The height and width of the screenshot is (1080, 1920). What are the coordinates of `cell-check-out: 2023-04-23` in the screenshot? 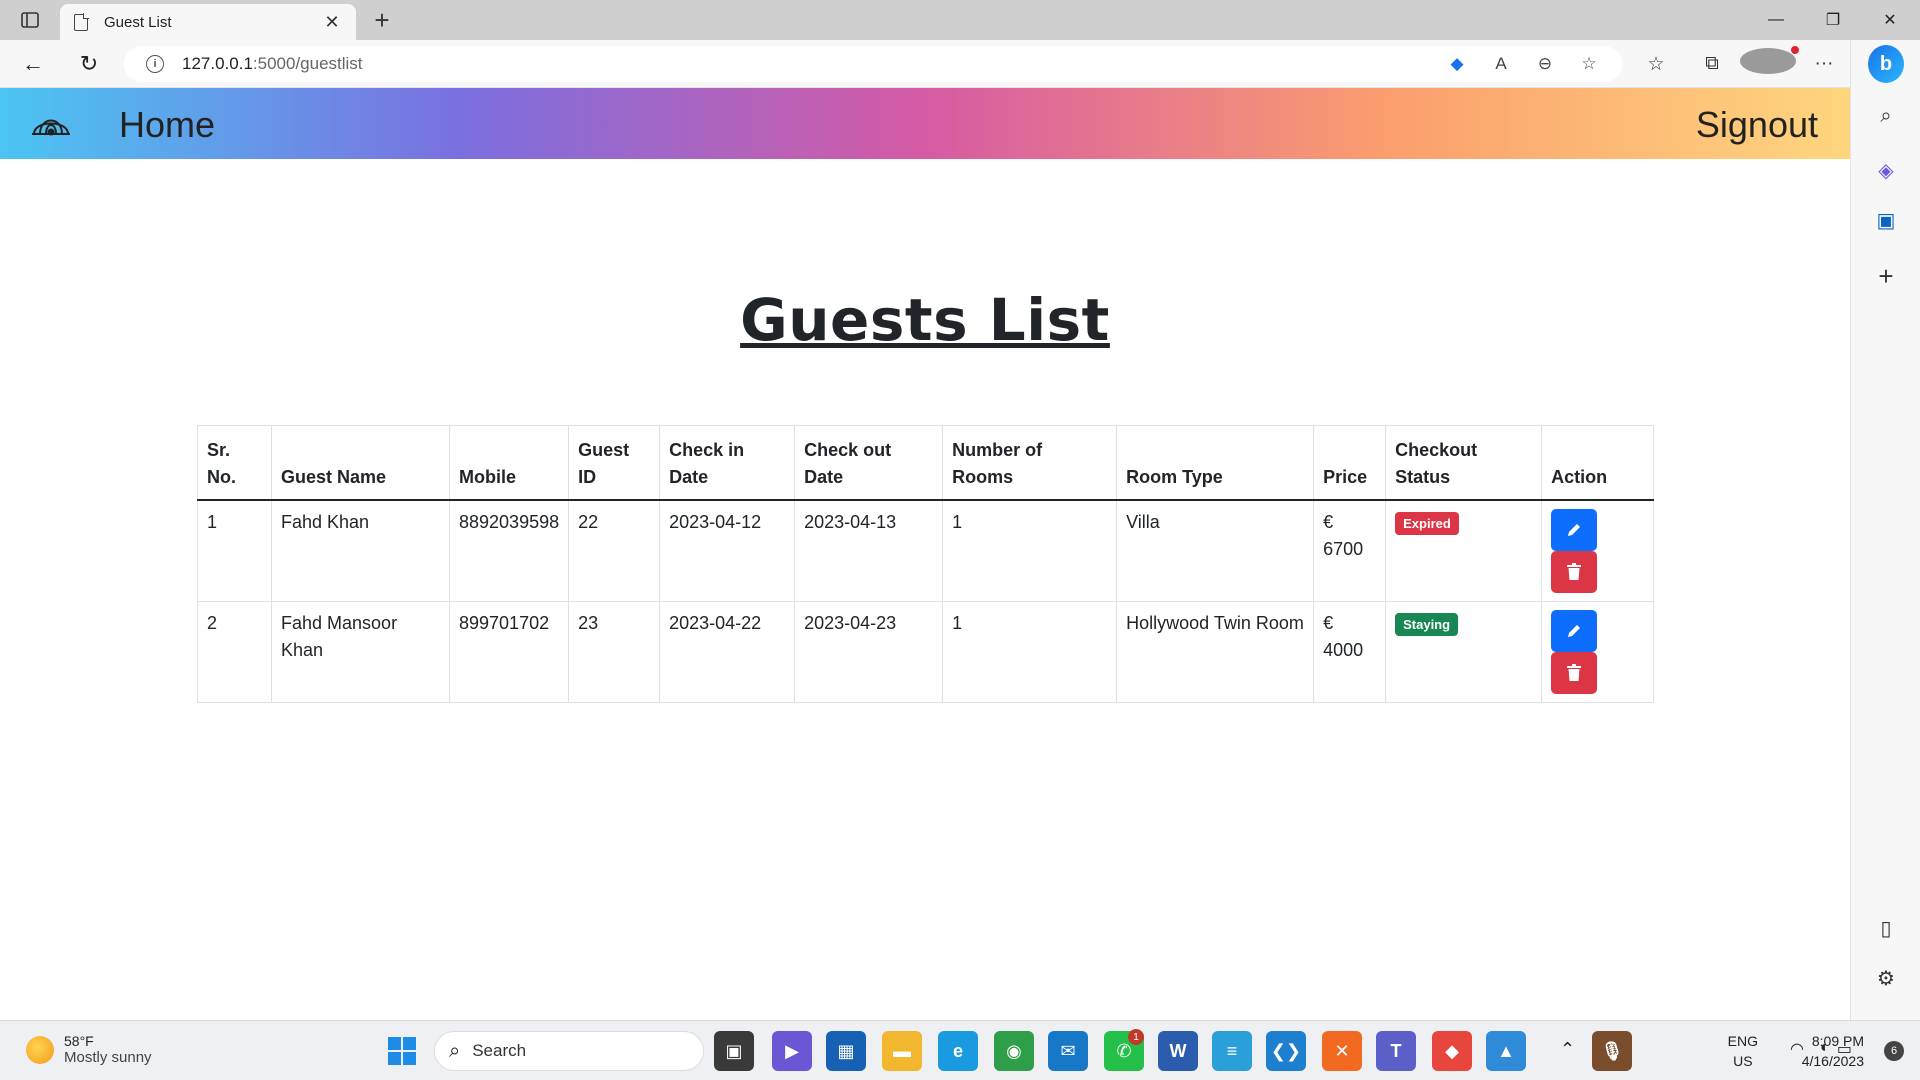 It's located at (869, 651).